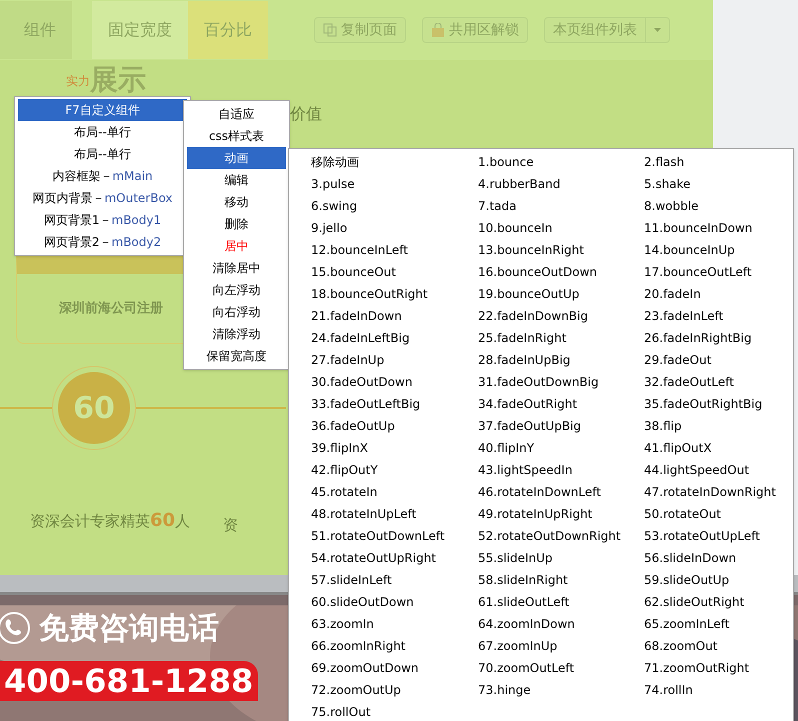 The width and height of the screenshot is (798, 721). I want to click on animation-item: 44.lightSpeedOut, so click(719, 470).